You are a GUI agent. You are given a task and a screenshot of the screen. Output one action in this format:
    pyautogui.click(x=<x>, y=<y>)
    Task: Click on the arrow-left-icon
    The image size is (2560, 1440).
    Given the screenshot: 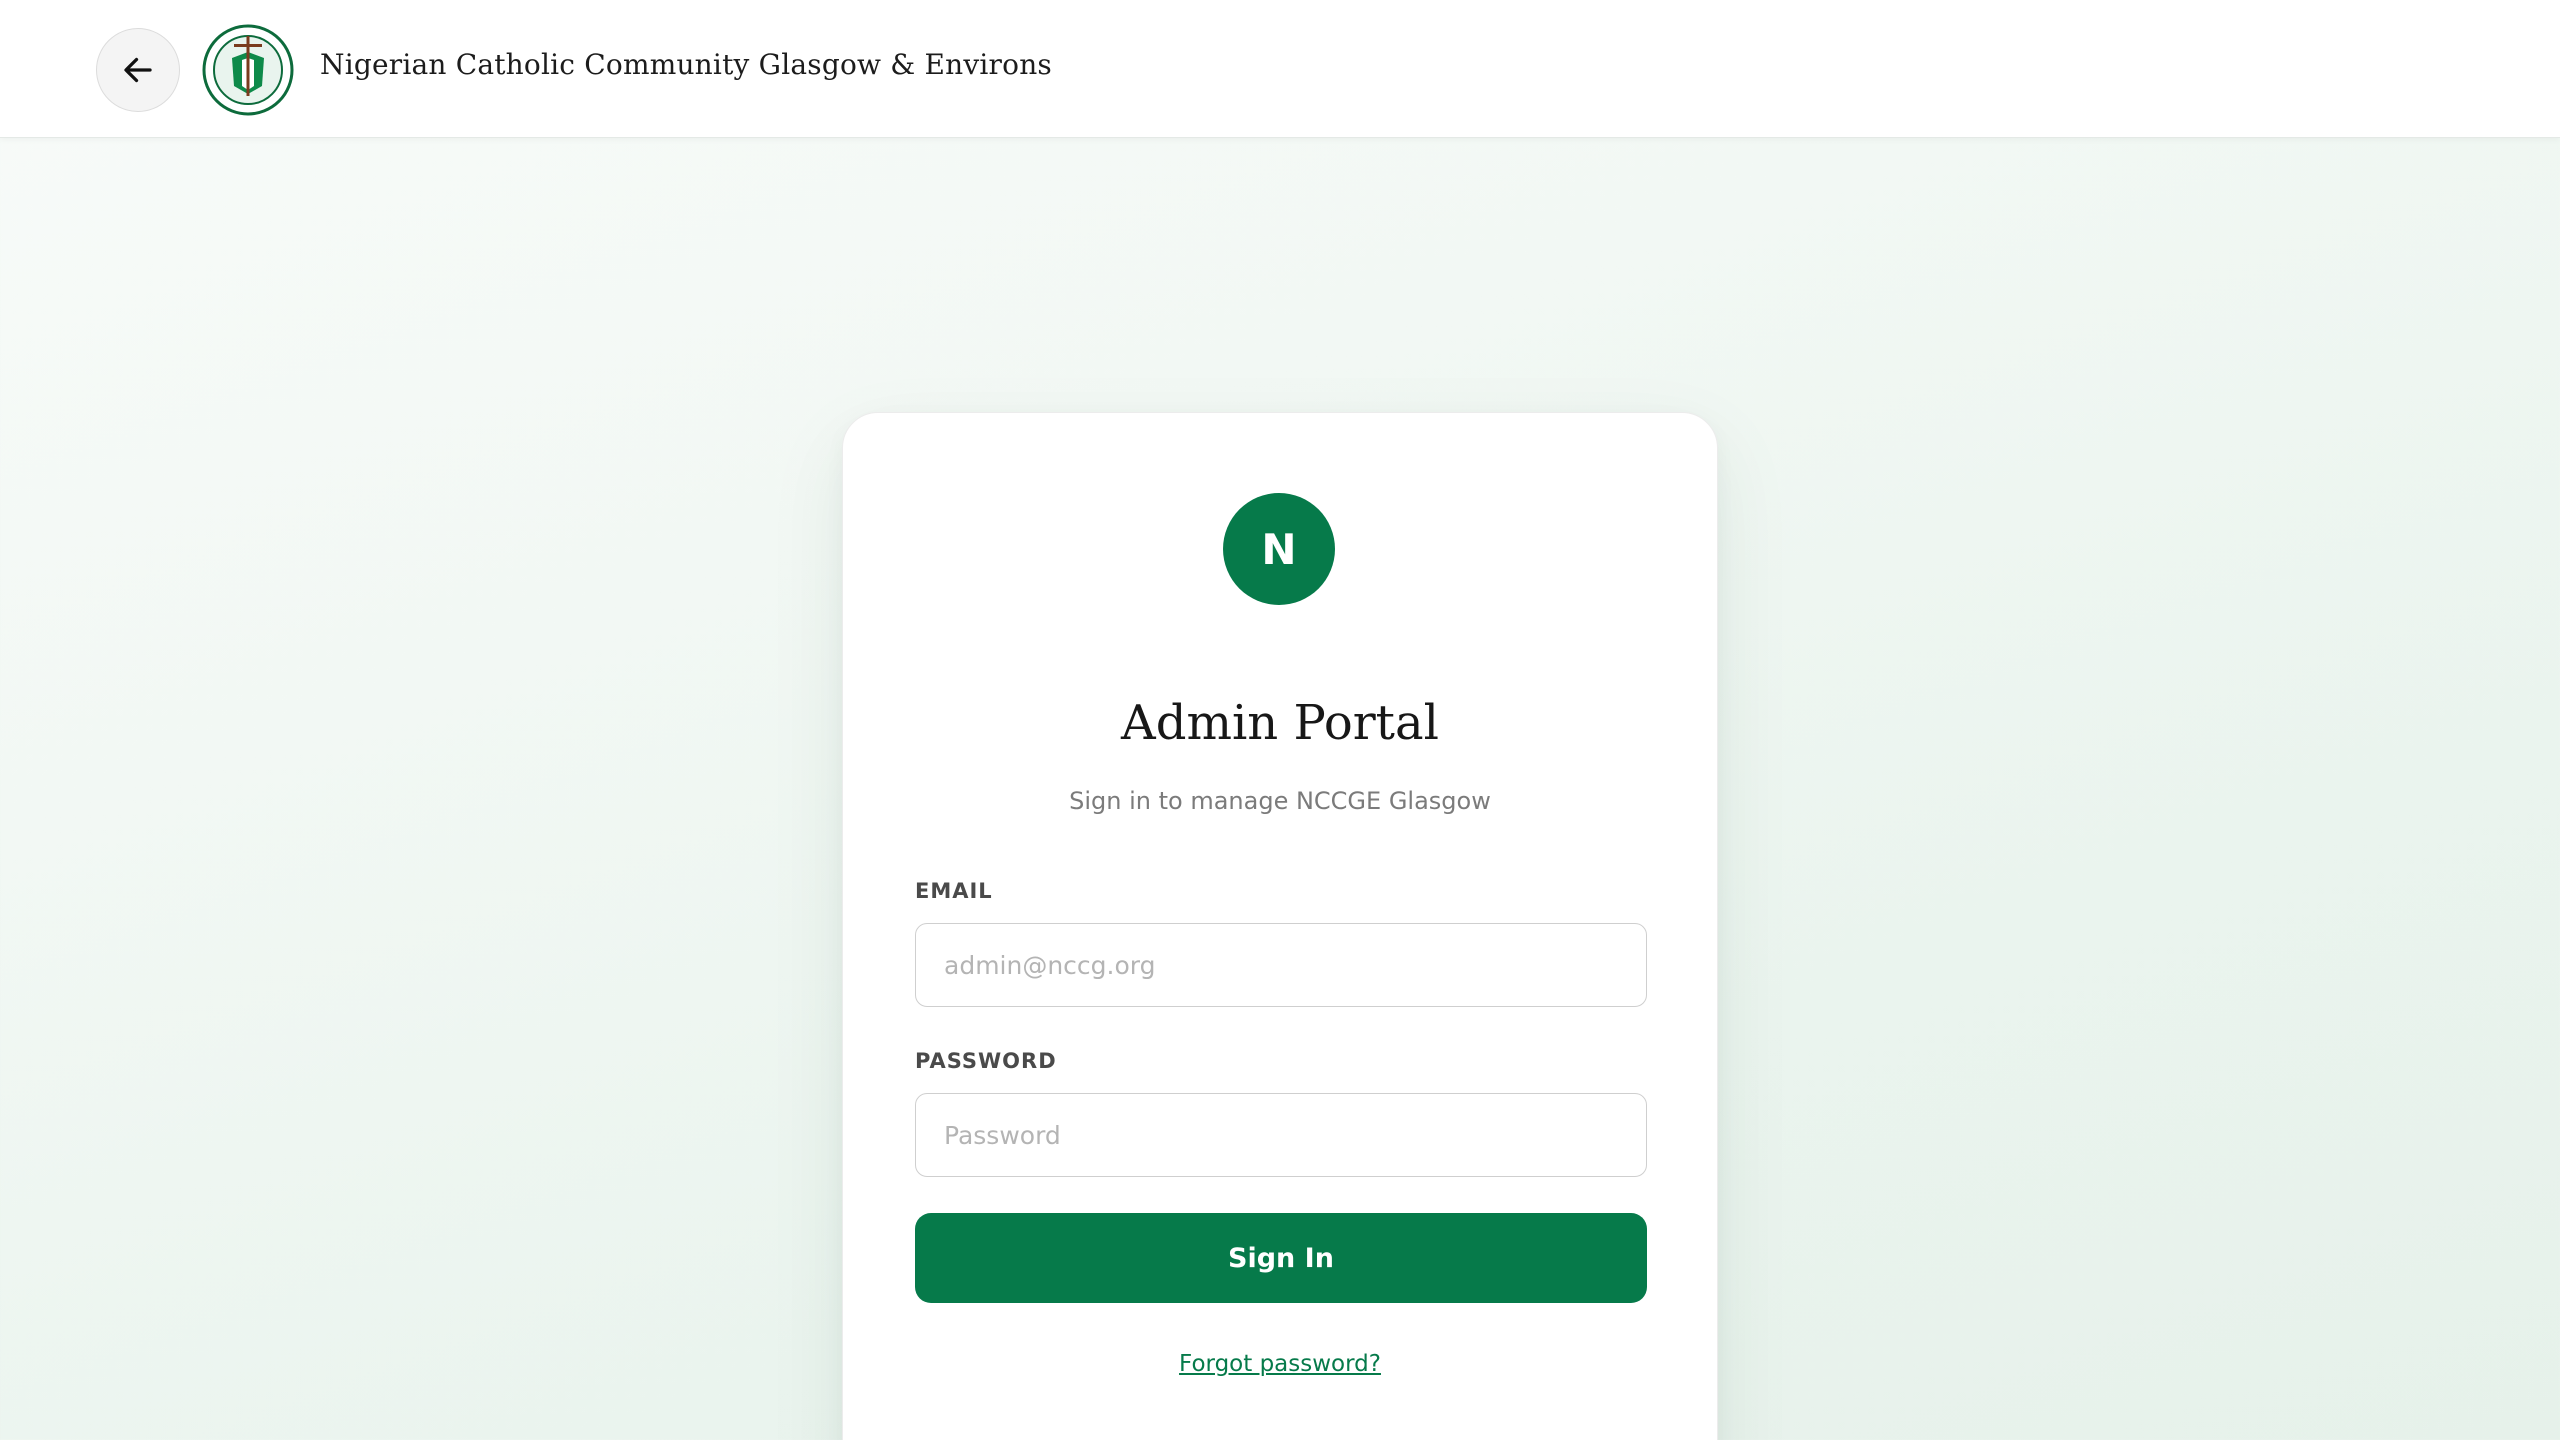 What is the action you would take?
    pyautogui.click(x=138, y=70)
    